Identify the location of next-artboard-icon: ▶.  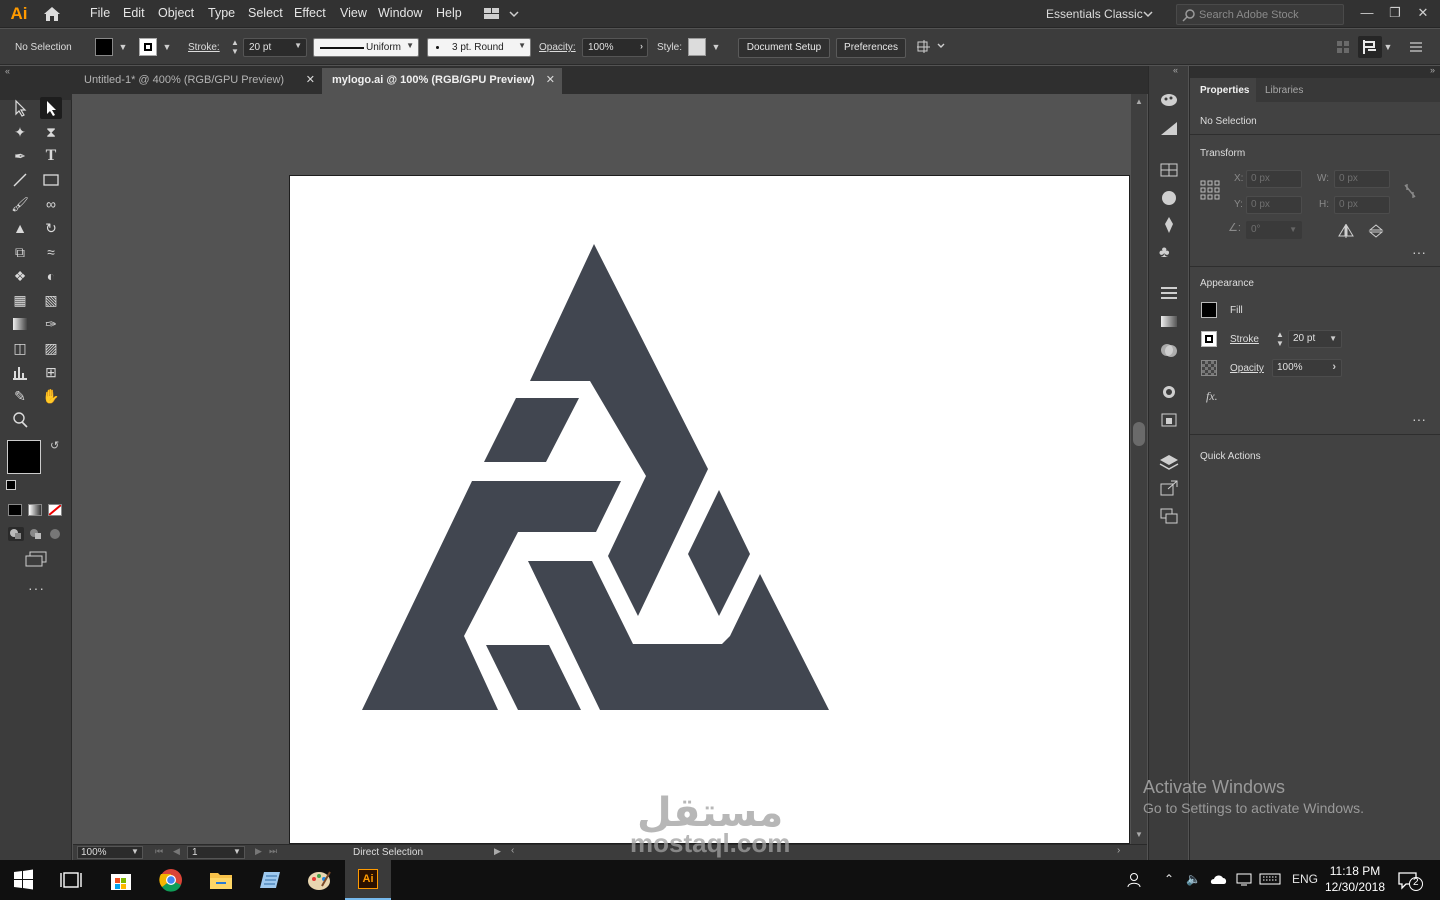
(258, 851).